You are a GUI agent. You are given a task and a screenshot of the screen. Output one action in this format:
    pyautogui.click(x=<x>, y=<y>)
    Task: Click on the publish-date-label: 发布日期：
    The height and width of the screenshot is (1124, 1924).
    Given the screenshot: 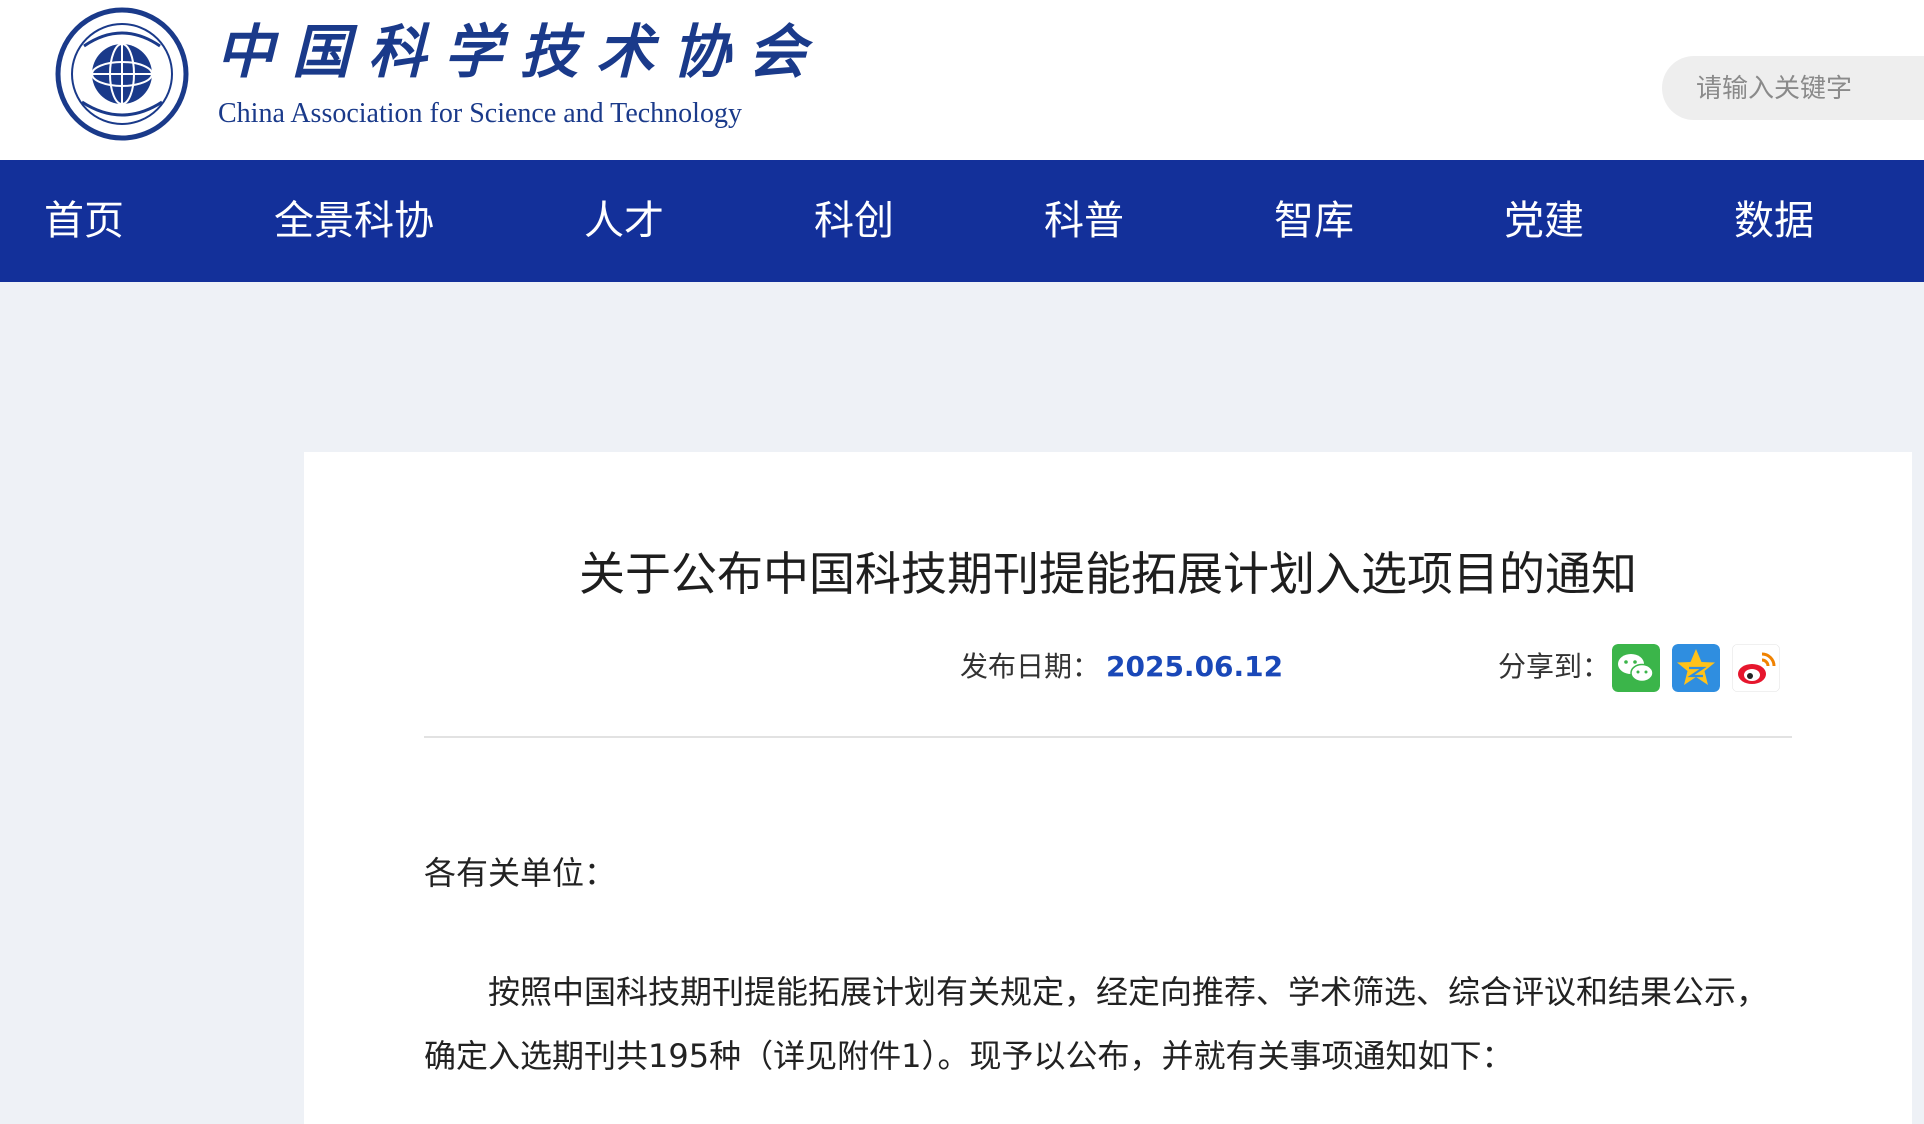 What is the action you would take?
    pyautogui.click(x=1030, y=666)
    